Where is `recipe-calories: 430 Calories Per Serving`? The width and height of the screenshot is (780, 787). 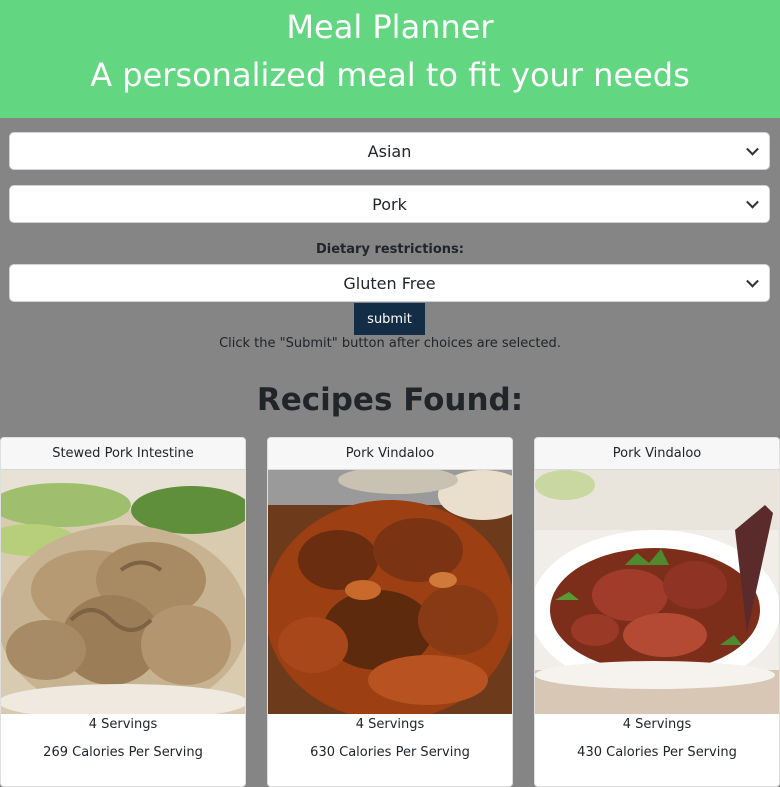 recipe-calories: 430 Calories Per Serving is located at coordinates (657, 752).